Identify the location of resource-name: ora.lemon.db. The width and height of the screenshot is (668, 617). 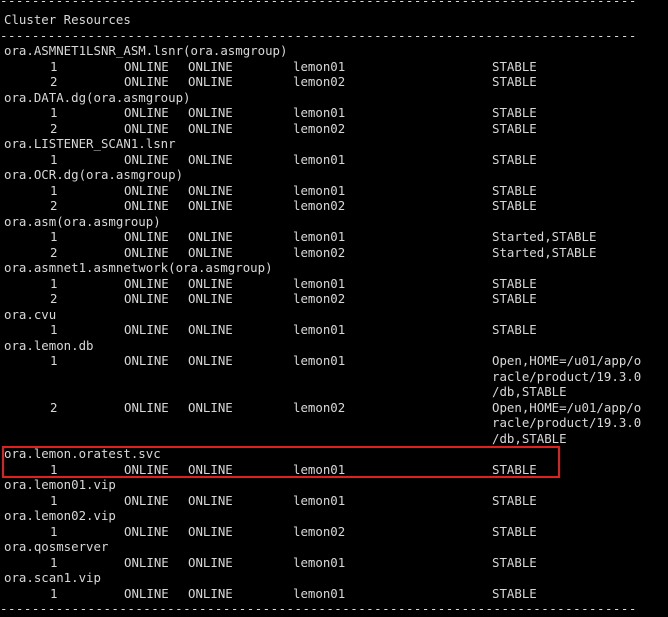
(49, 345).